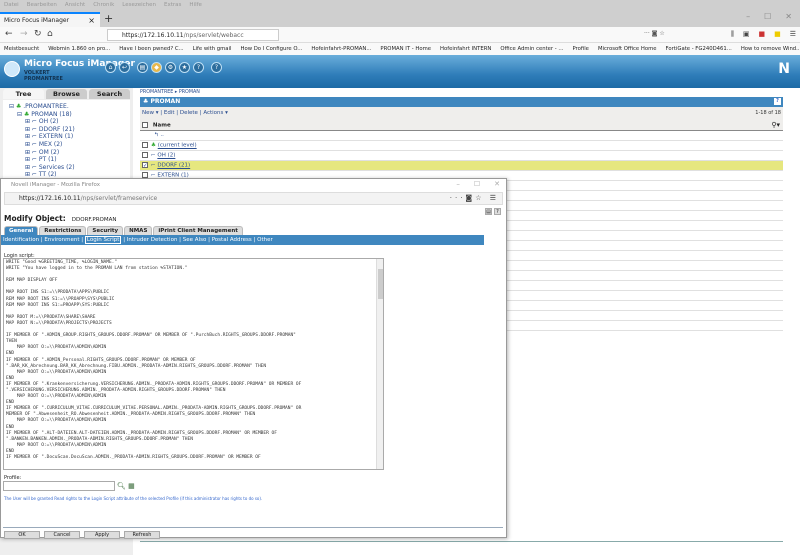 This screenshot has height=555, width=800. I want to click on view-objects-icon: ◆, so click(156, 67).